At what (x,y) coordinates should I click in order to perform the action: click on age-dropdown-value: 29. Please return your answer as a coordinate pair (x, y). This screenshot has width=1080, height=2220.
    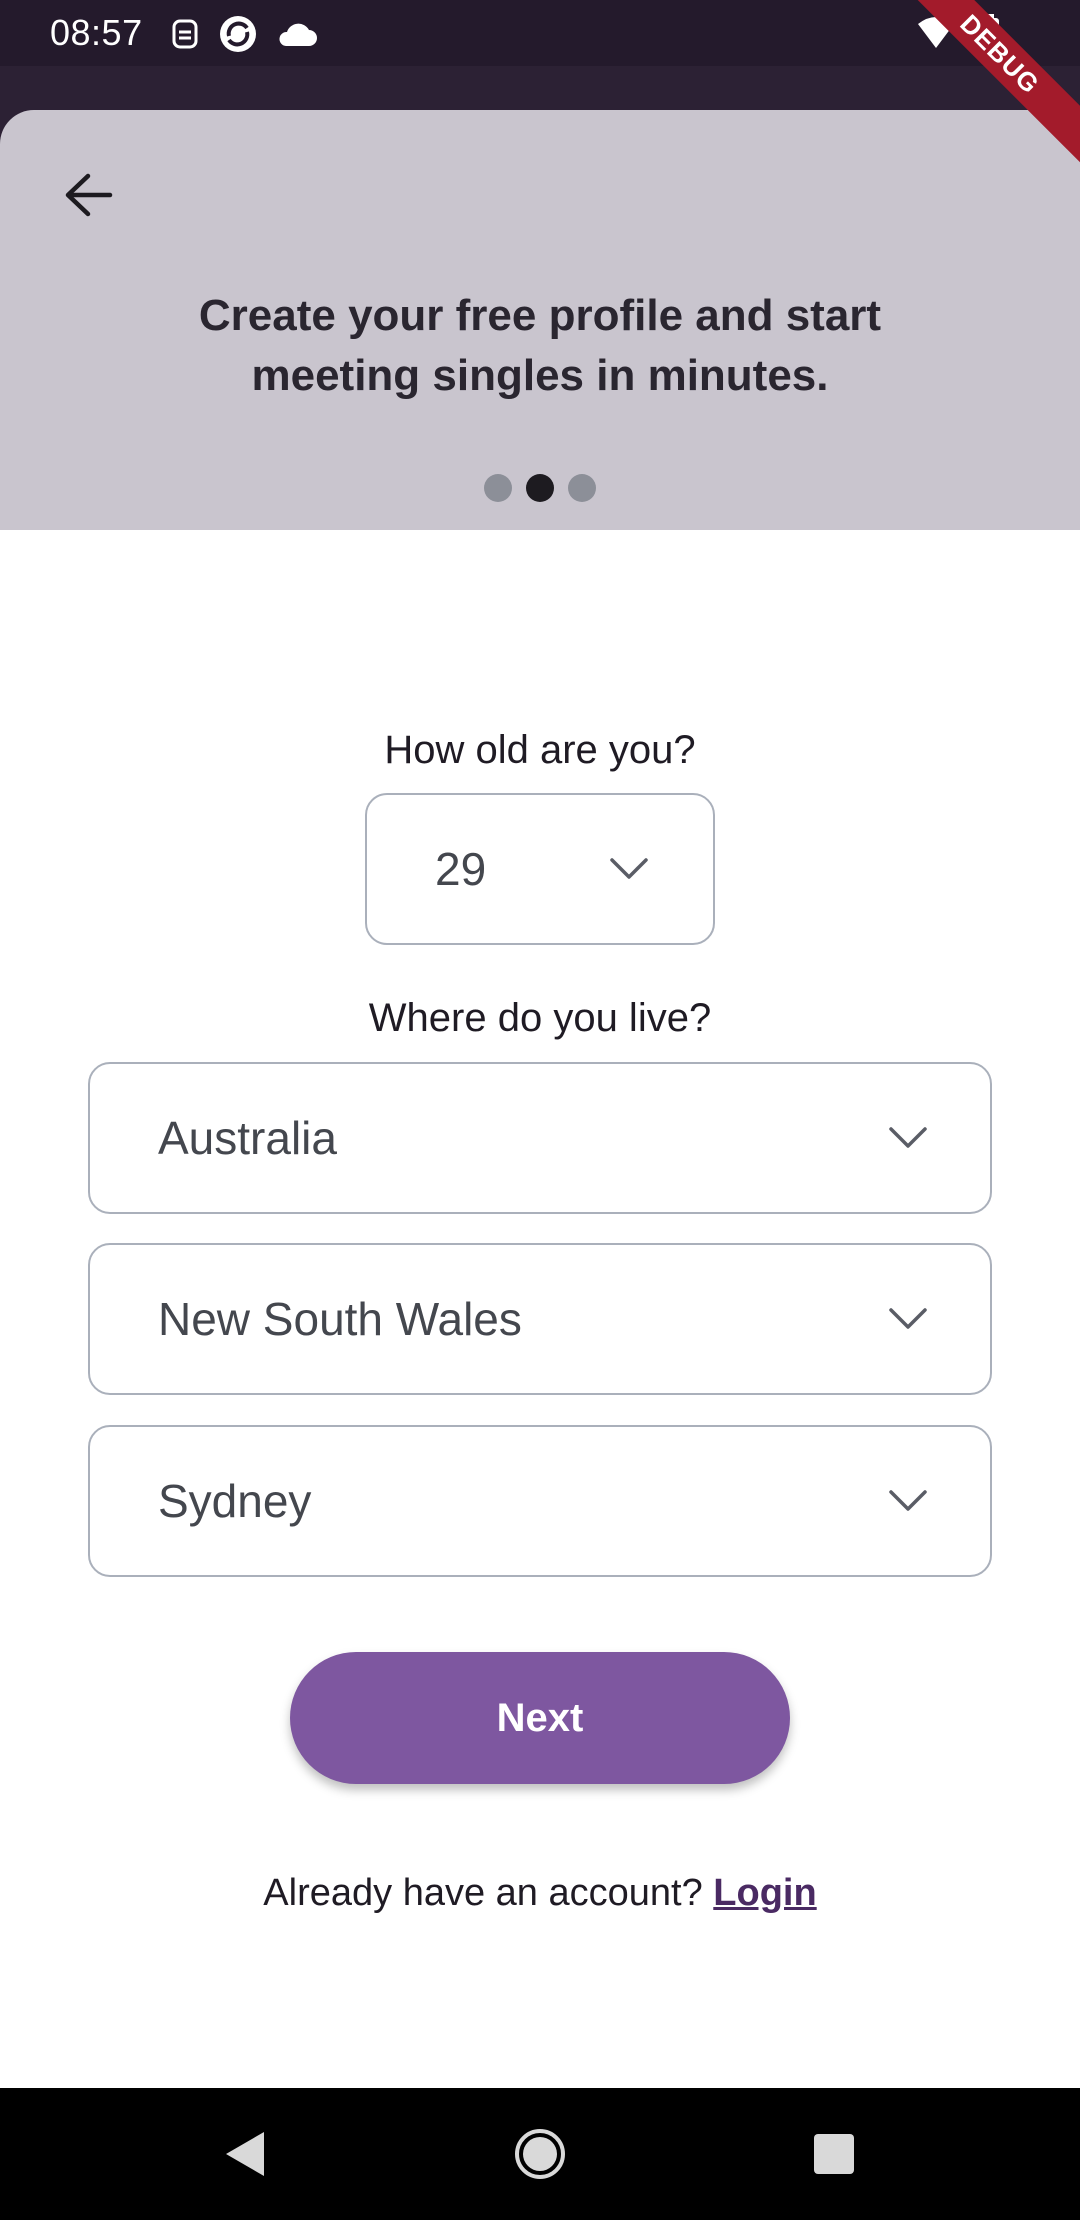
    Looking at the image, I should click on (461, 869).